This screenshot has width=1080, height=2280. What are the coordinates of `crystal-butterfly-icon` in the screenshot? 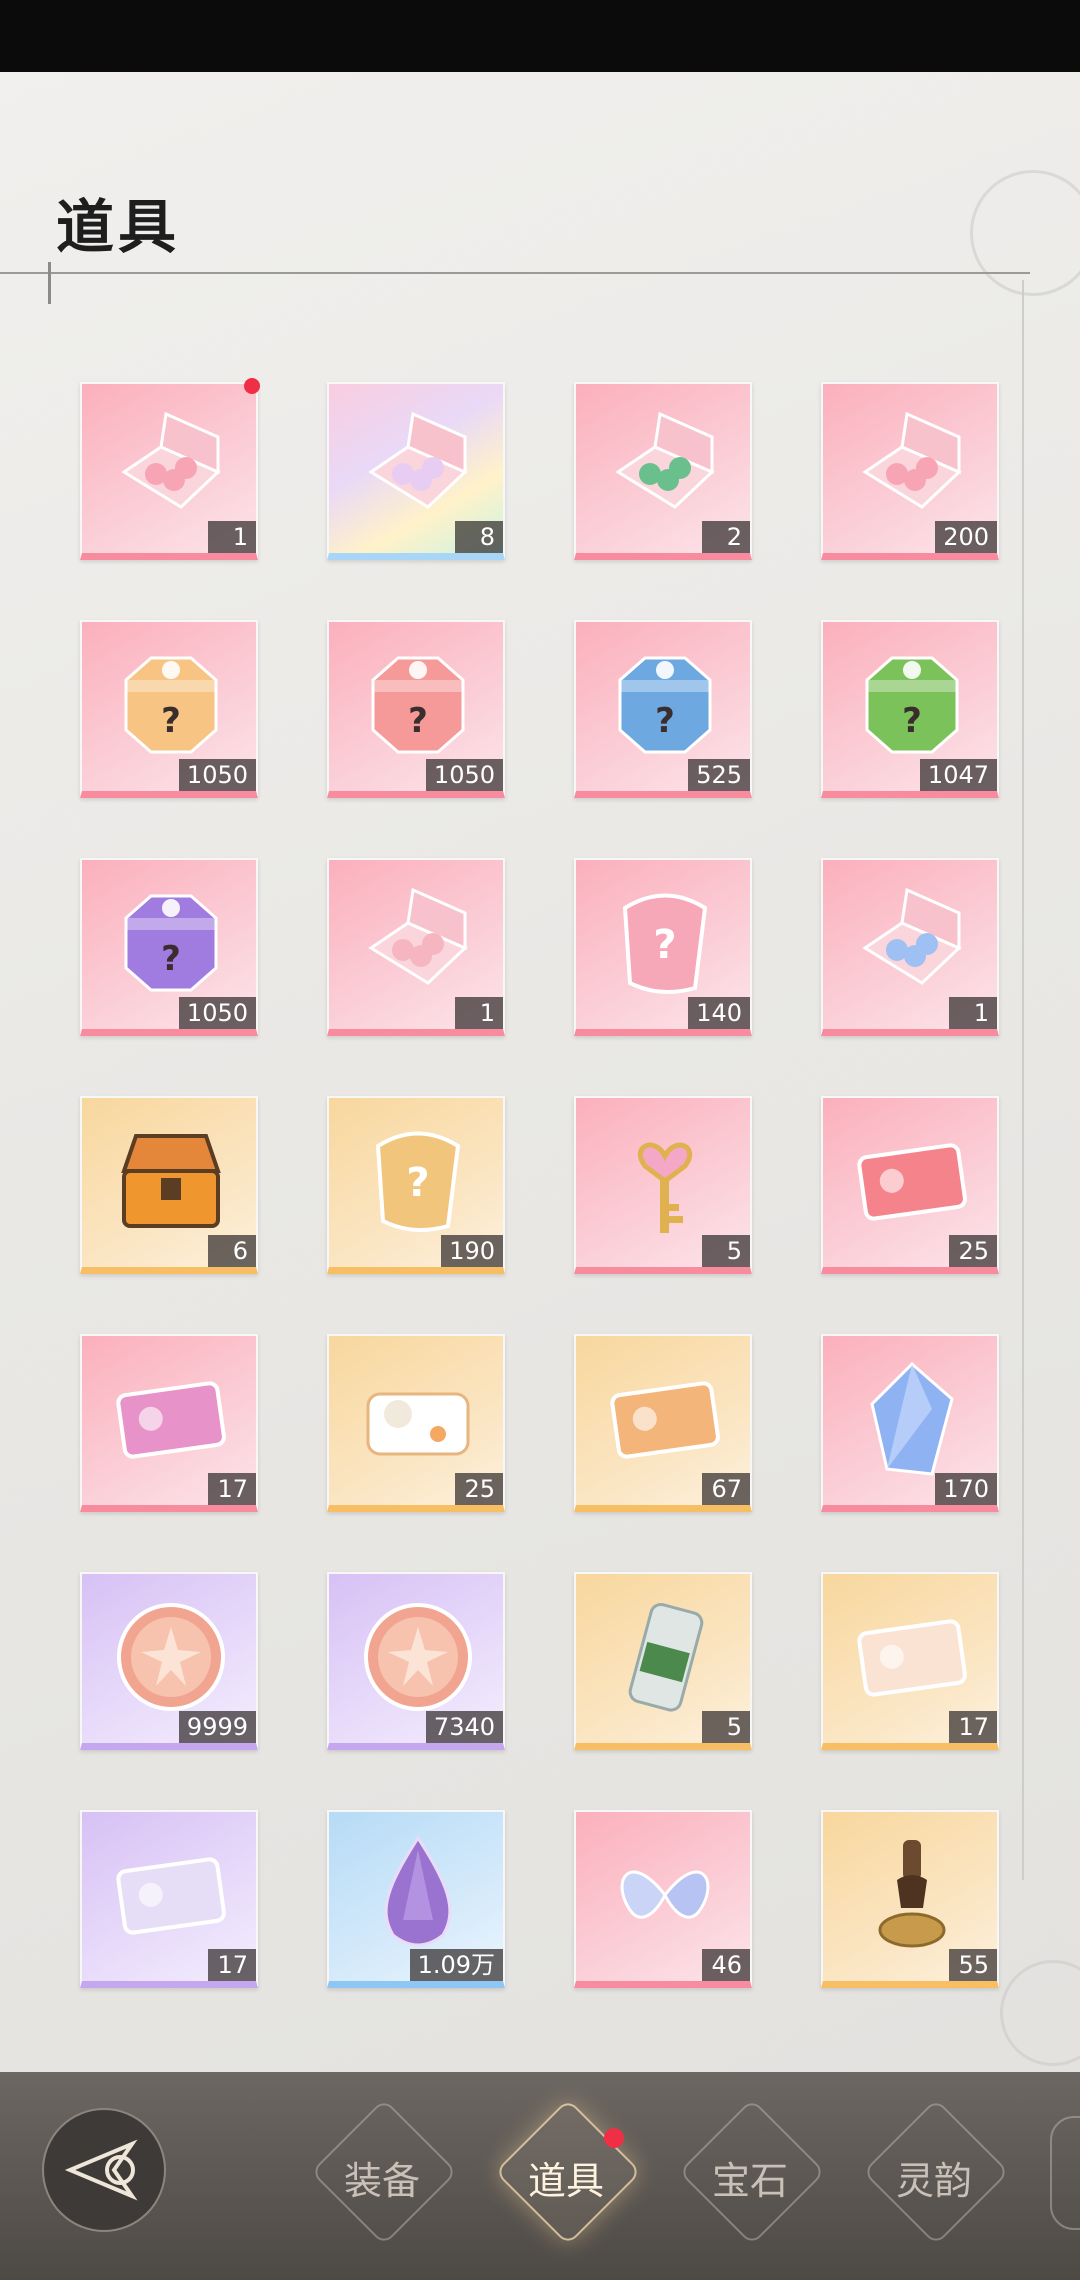 It's located at (665, 1895).